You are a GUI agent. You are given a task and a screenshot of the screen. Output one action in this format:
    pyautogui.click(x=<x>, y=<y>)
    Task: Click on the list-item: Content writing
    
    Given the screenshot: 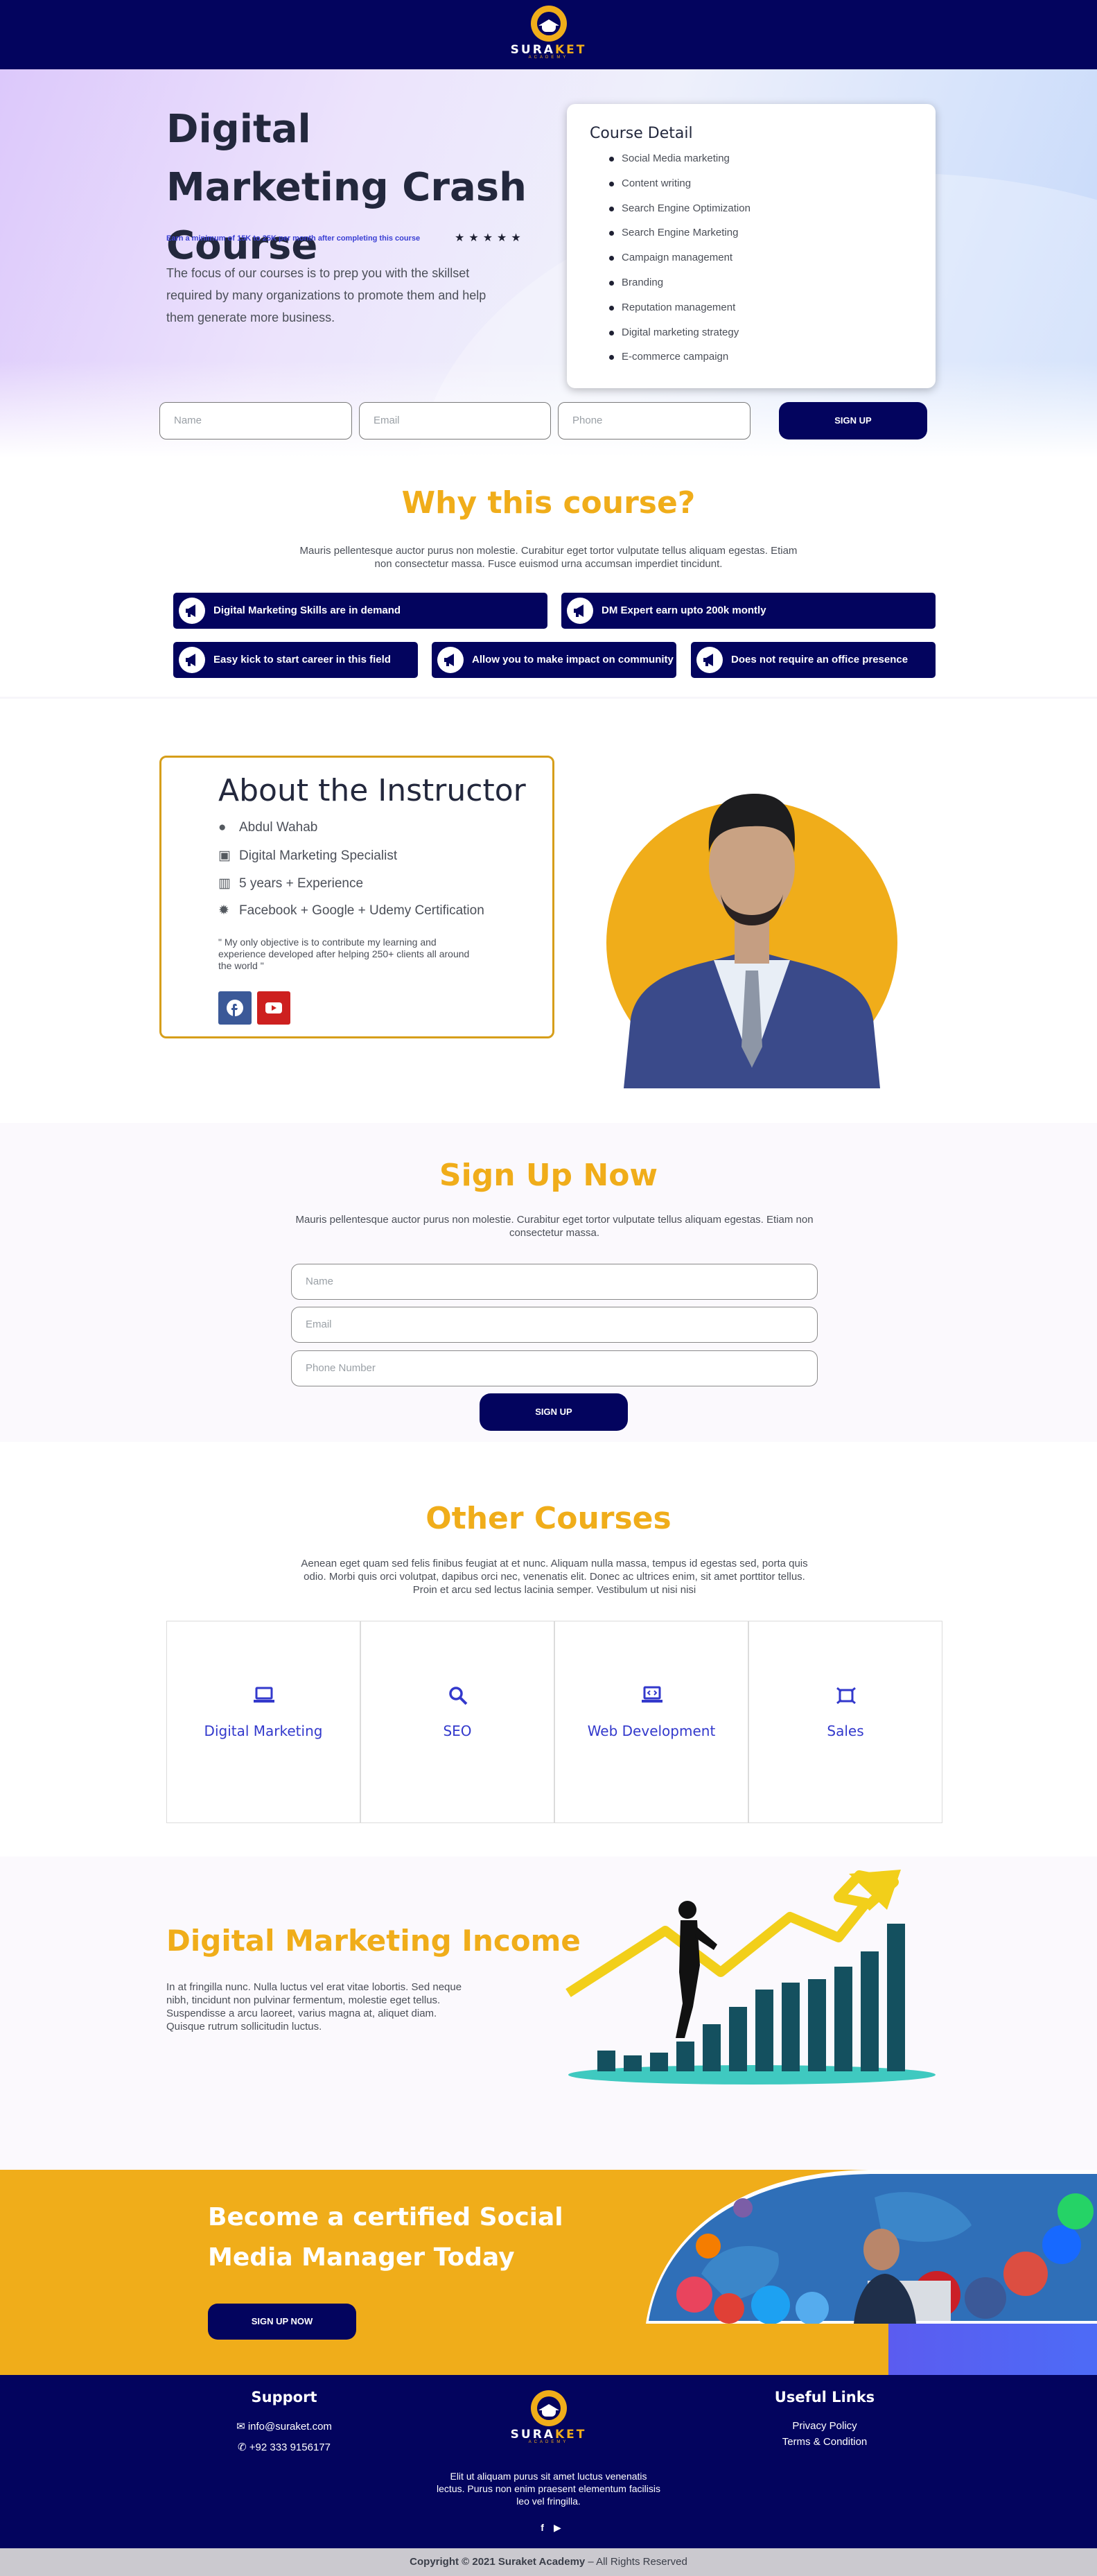 What is the action you would take?
    pyautogui.click(x=773, y=183)
    